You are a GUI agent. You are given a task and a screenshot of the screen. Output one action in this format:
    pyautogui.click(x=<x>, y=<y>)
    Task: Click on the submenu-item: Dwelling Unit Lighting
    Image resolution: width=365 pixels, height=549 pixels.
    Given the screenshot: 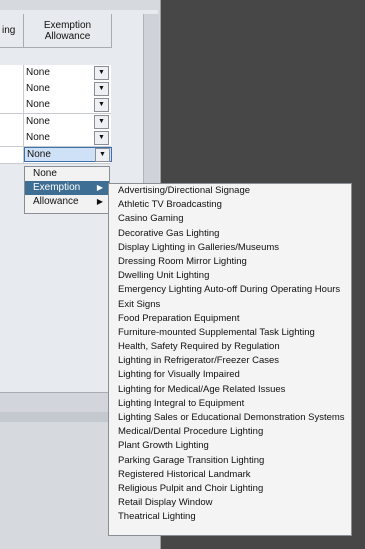 What is the action you would take?
    pyautogui.click(x=230, y=276)
    